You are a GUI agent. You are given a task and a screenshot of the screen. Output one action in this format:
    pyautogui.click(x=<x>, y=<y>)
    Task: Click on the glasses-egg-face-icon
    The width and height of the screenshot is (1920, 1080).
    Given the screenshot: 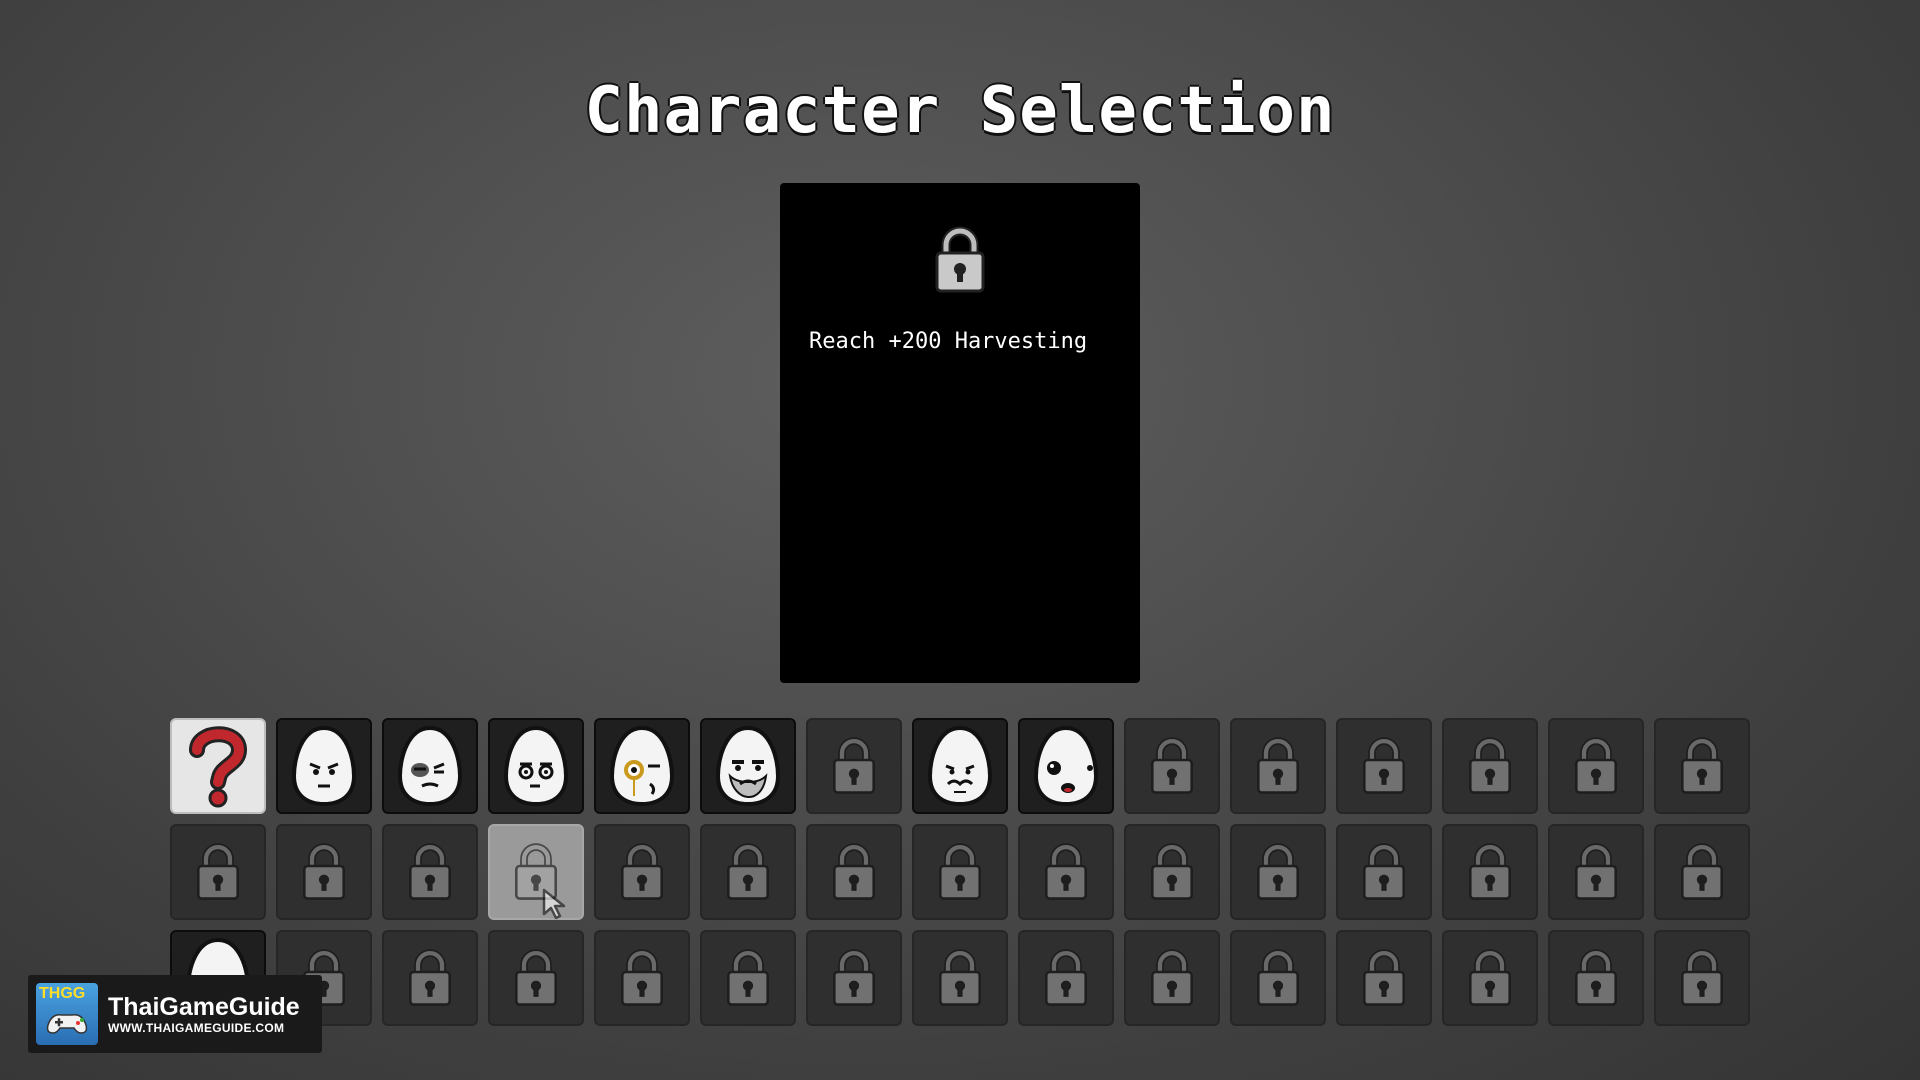 What is the action you would take?
    pyautogui.click(x=536, y=766)
    